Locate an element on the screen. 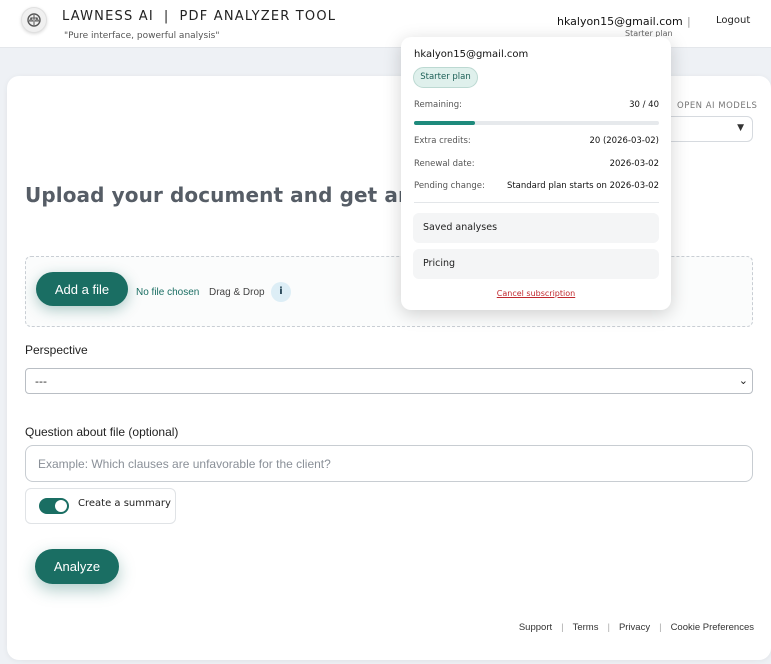 The width and height of the screenshot is (771, 664). footer-link-cookie-preferences: Cookie Preferences is located at coordinates (712, 627).